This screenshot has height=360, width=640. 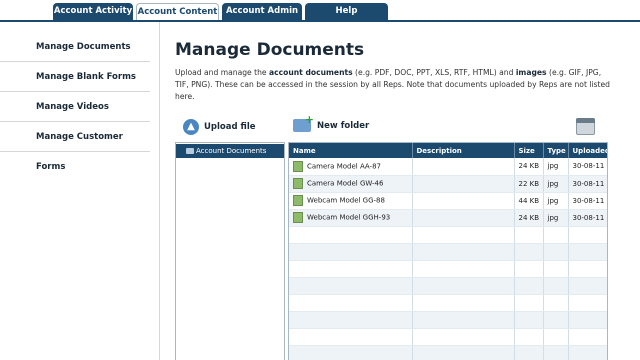 What do you see at coordinates (177, 12) in the screenshot?
I see `tab-account-content: Account Content` at bounding box center [177, 12].